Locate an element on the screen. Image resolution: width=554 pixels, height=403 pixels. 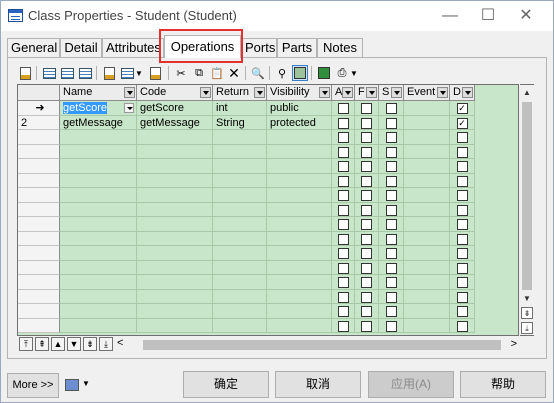
tab-detail: Detail is located at coordinates (81, 48).